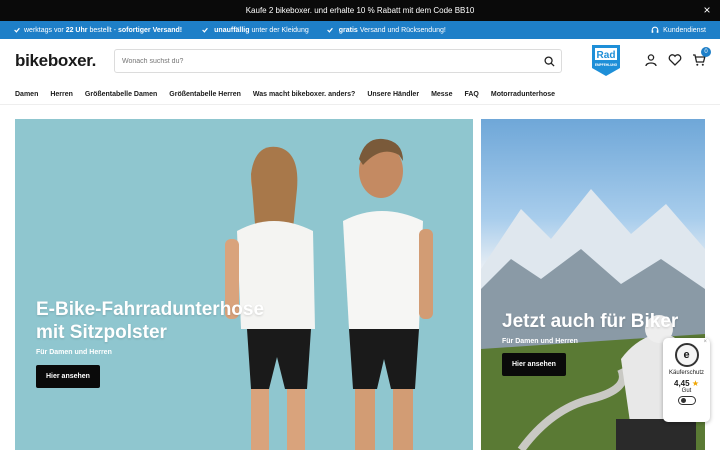 This screenshot has width=720, height=450. Describe the element at coordinates (606, 65) in the screenshot. I see `badge-sub: EMPFEHLUNG` at that location.